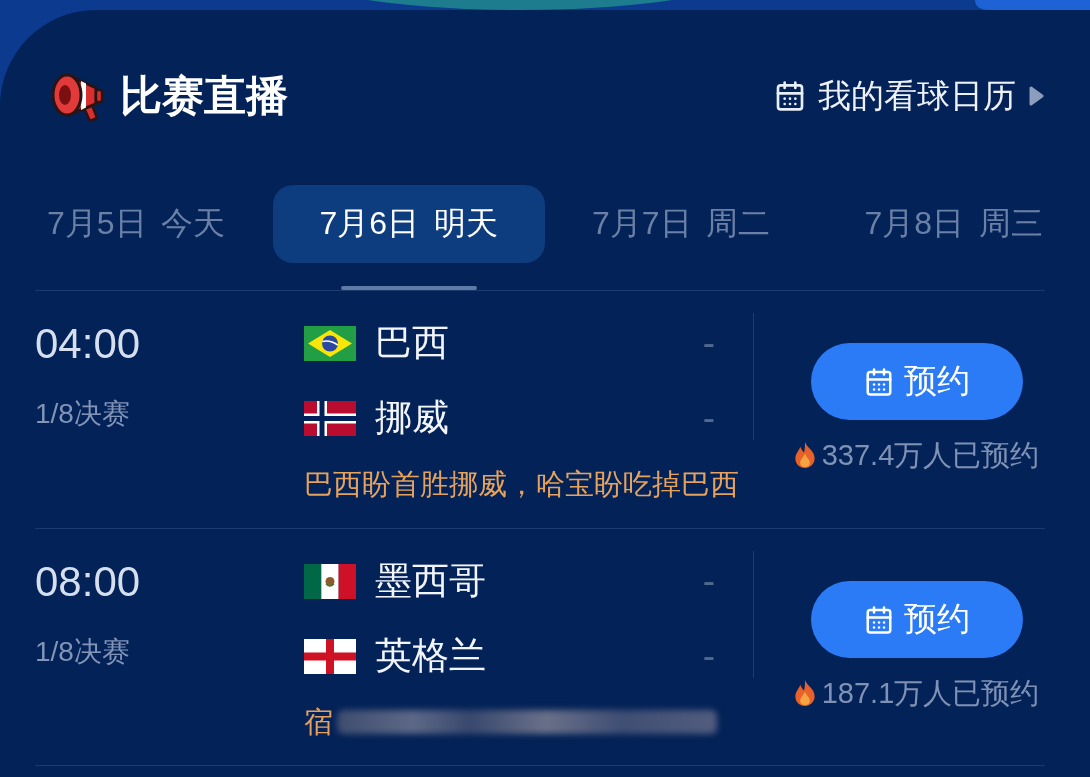  What do you see at coordinates (318, 722) in the screenshot?
I see `match-hint: 宿` at bounding box center [318, 722].